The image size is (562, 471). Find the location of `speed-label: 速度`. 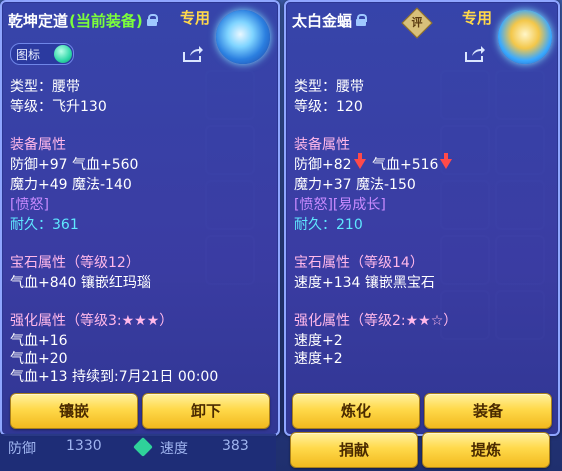

speed-label: 速度 is located at coordinates (174, 449).